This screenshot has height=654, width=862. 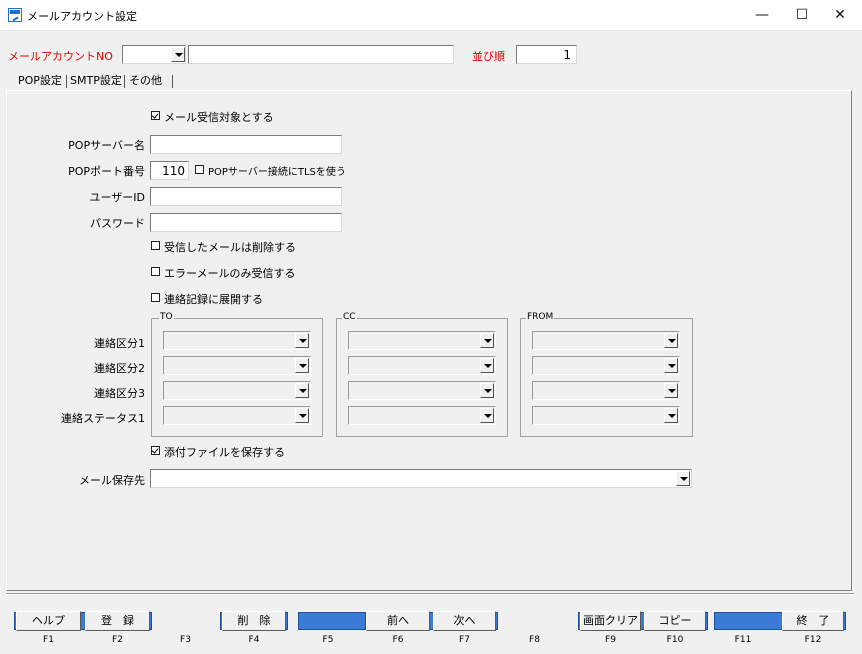 What do you see at coordinates (224, 452) in the screenshot?
I see `save-attachment-label: 添付ファイルを保存する` at bounding box center [224, 452].